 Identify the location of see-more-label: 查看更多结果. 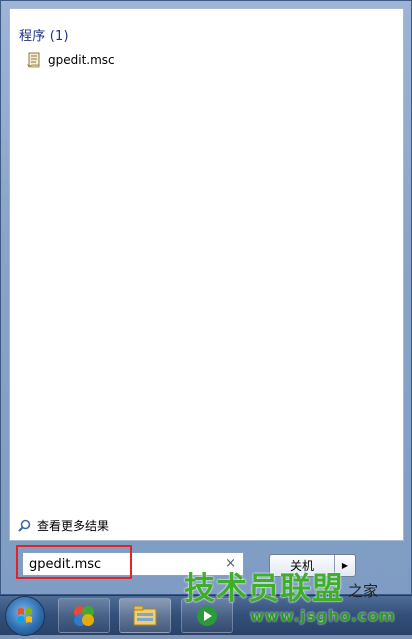
(73, 526).